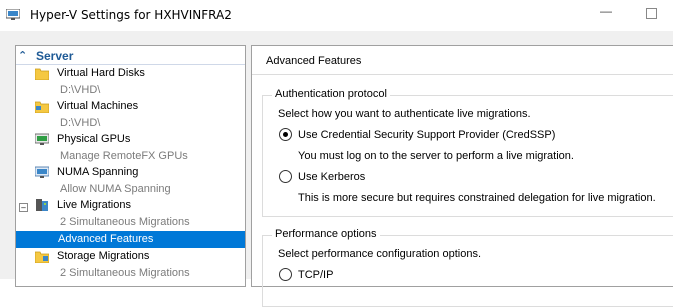 Image resolution: width=673 pixels, height=307 pixels. What do you see at coordinates (314, 61) in the screenshot?
I see `panel-title: Advanced Features` at bounding box center [314, 61].